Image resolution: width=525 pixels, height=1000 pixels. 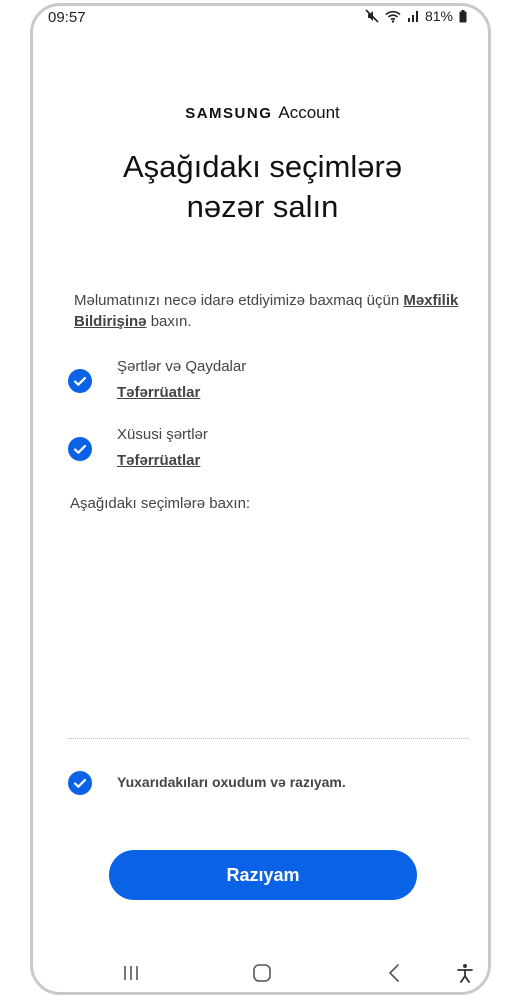 What do you see at coordinates (262, 17) in the screenshot?
I see `status-bar: 09:57 81%` at bounding box center [262, 17].